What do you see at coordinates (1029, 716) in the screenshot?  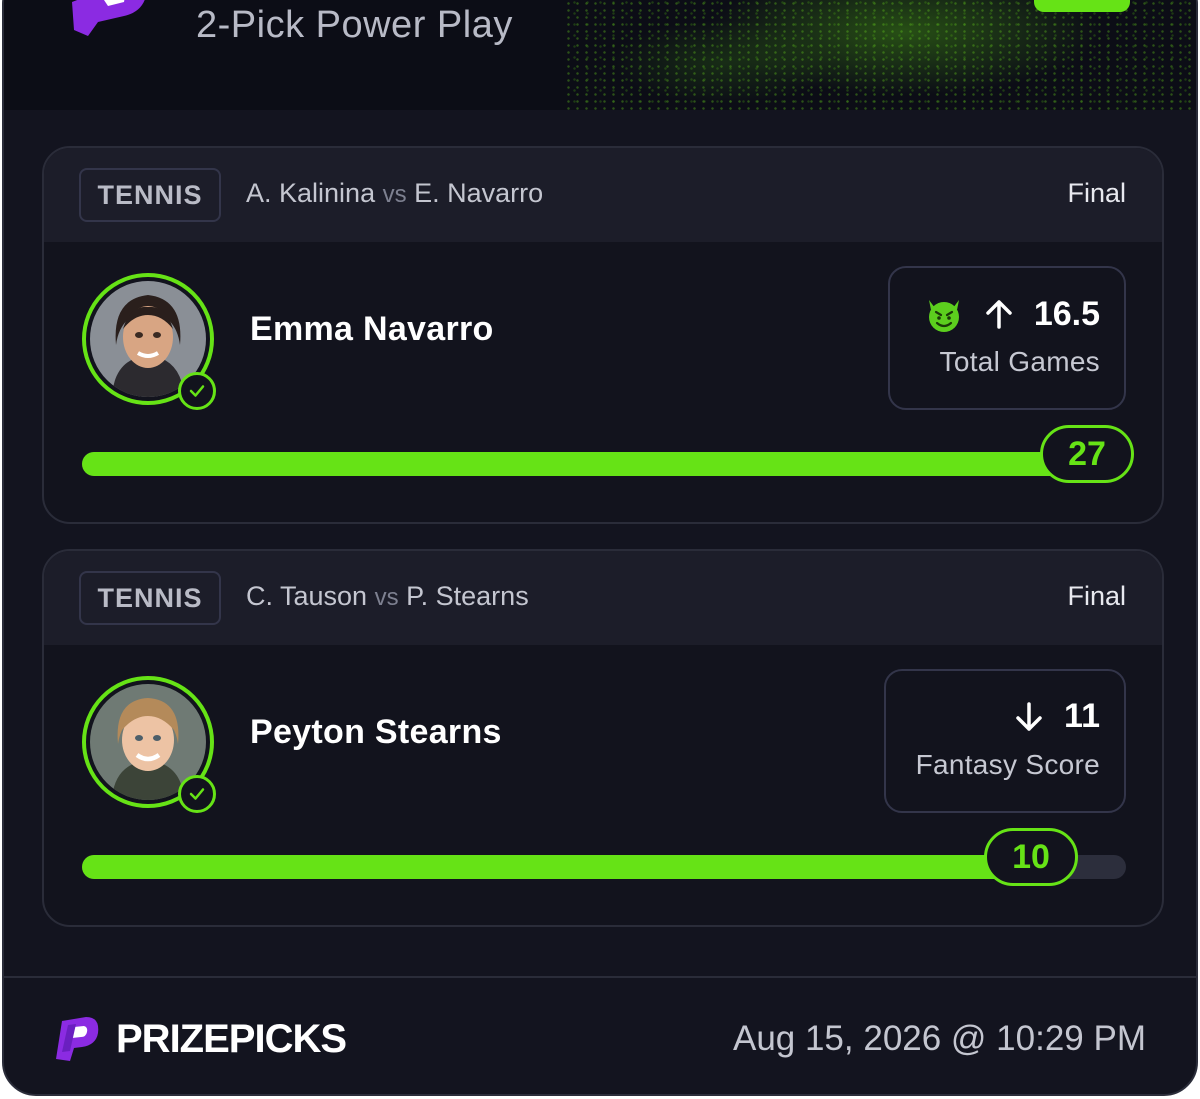 I see `arrow-down-icon` at bounding box center [1029, 716].